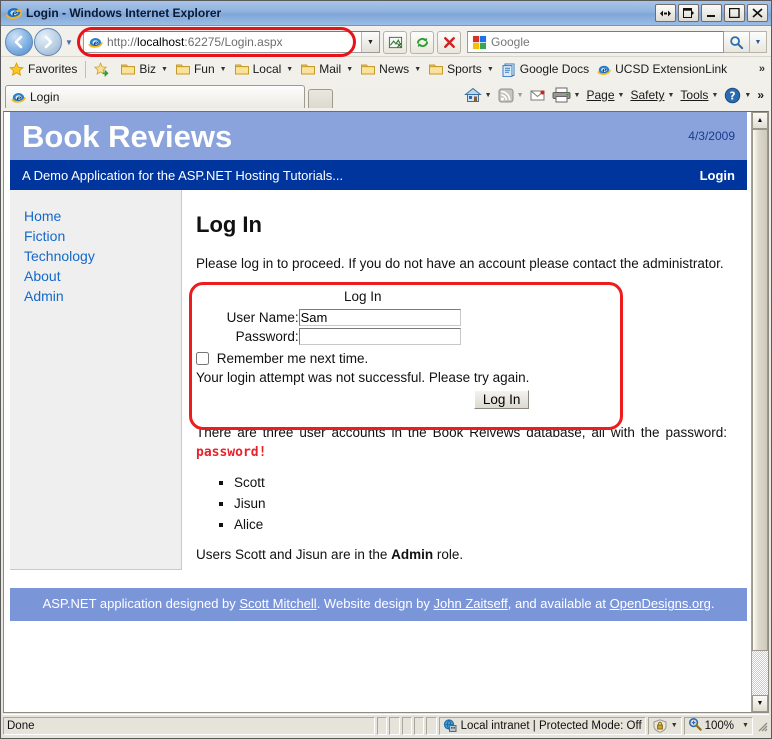  I want to click on command-bar-overflow: », so click(760, 95).